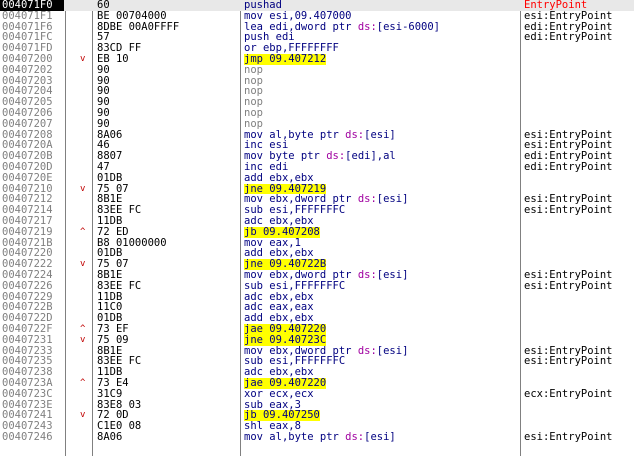 This screenshot has width=634, height=456. Describe the element at coordinates (113, 329) in the screenshot. I see `bytes-cell: 73 EF` at that location.